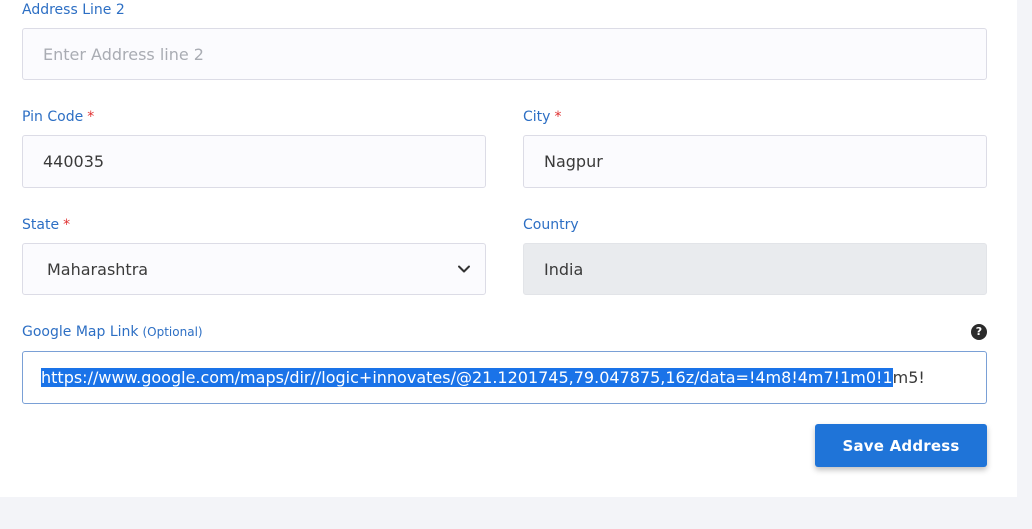 This screenshot has width=1032, height=529. I want to click on address-line2-placeholder: Enter Address line 2, so click(123, 54).